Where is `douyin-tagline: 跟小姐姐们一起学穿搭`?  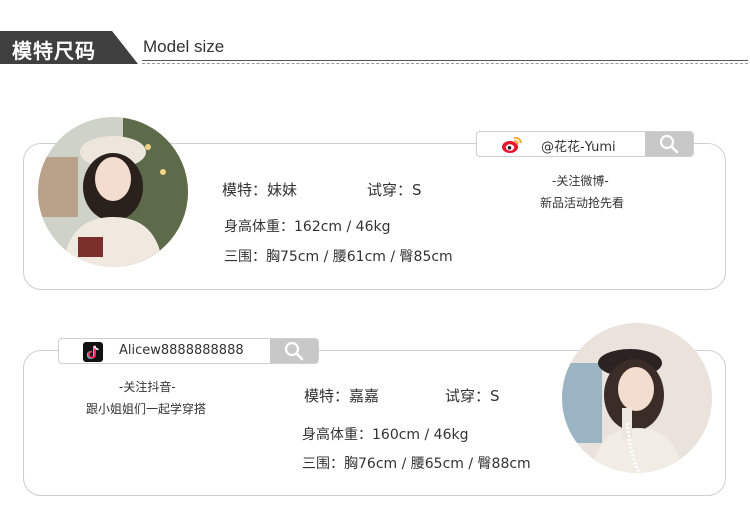
douyin-tagline: 跟小姐姐们一起学穿搭 is located at coordinates (146, 409).